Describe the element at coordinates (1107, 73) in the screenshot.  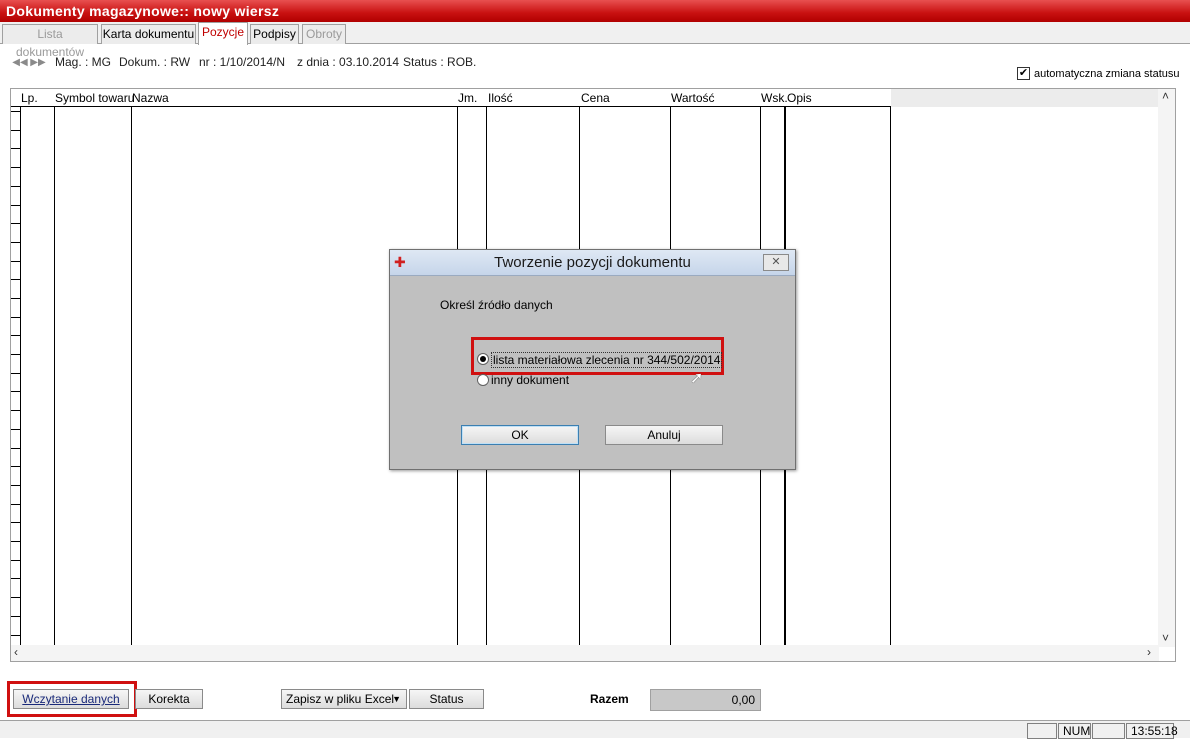
I see `auto-status-label: automatyczna zmiana statusu` at that location.